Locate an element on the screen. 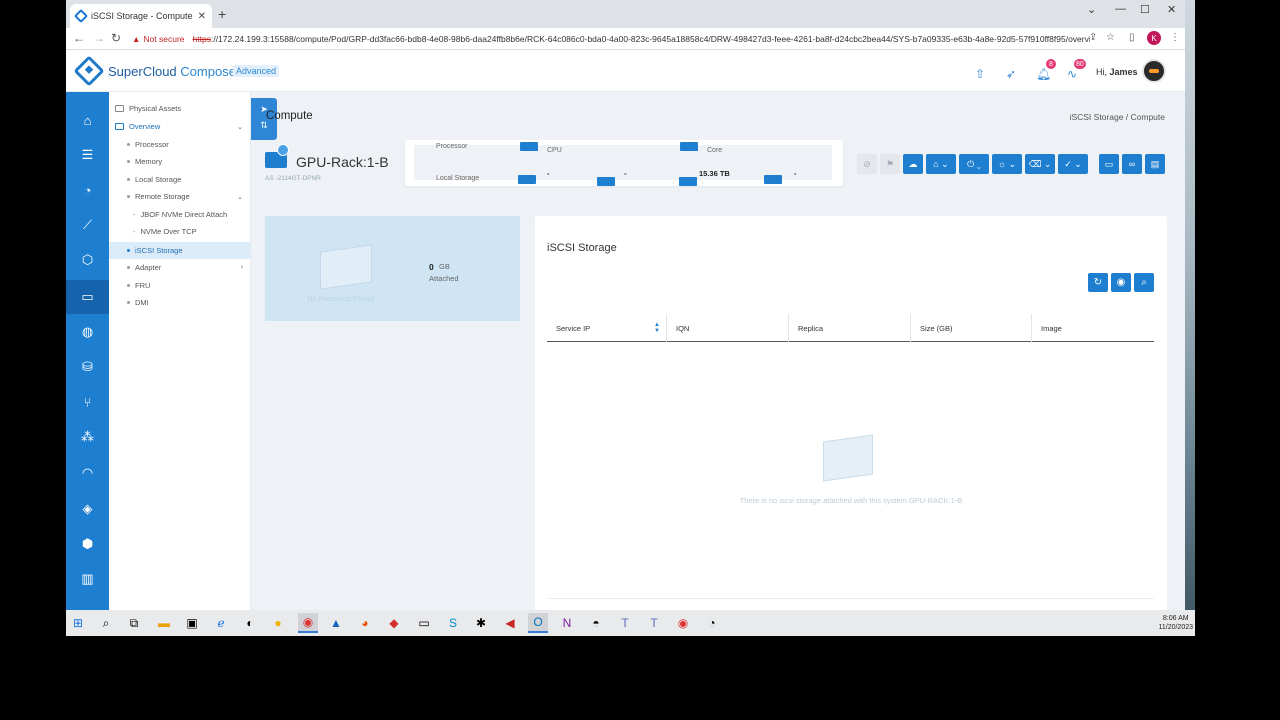 The height and width of the screenshot is (720, 1280). brand-name: SuperCloud Composer is located at coordinates (174, 71).